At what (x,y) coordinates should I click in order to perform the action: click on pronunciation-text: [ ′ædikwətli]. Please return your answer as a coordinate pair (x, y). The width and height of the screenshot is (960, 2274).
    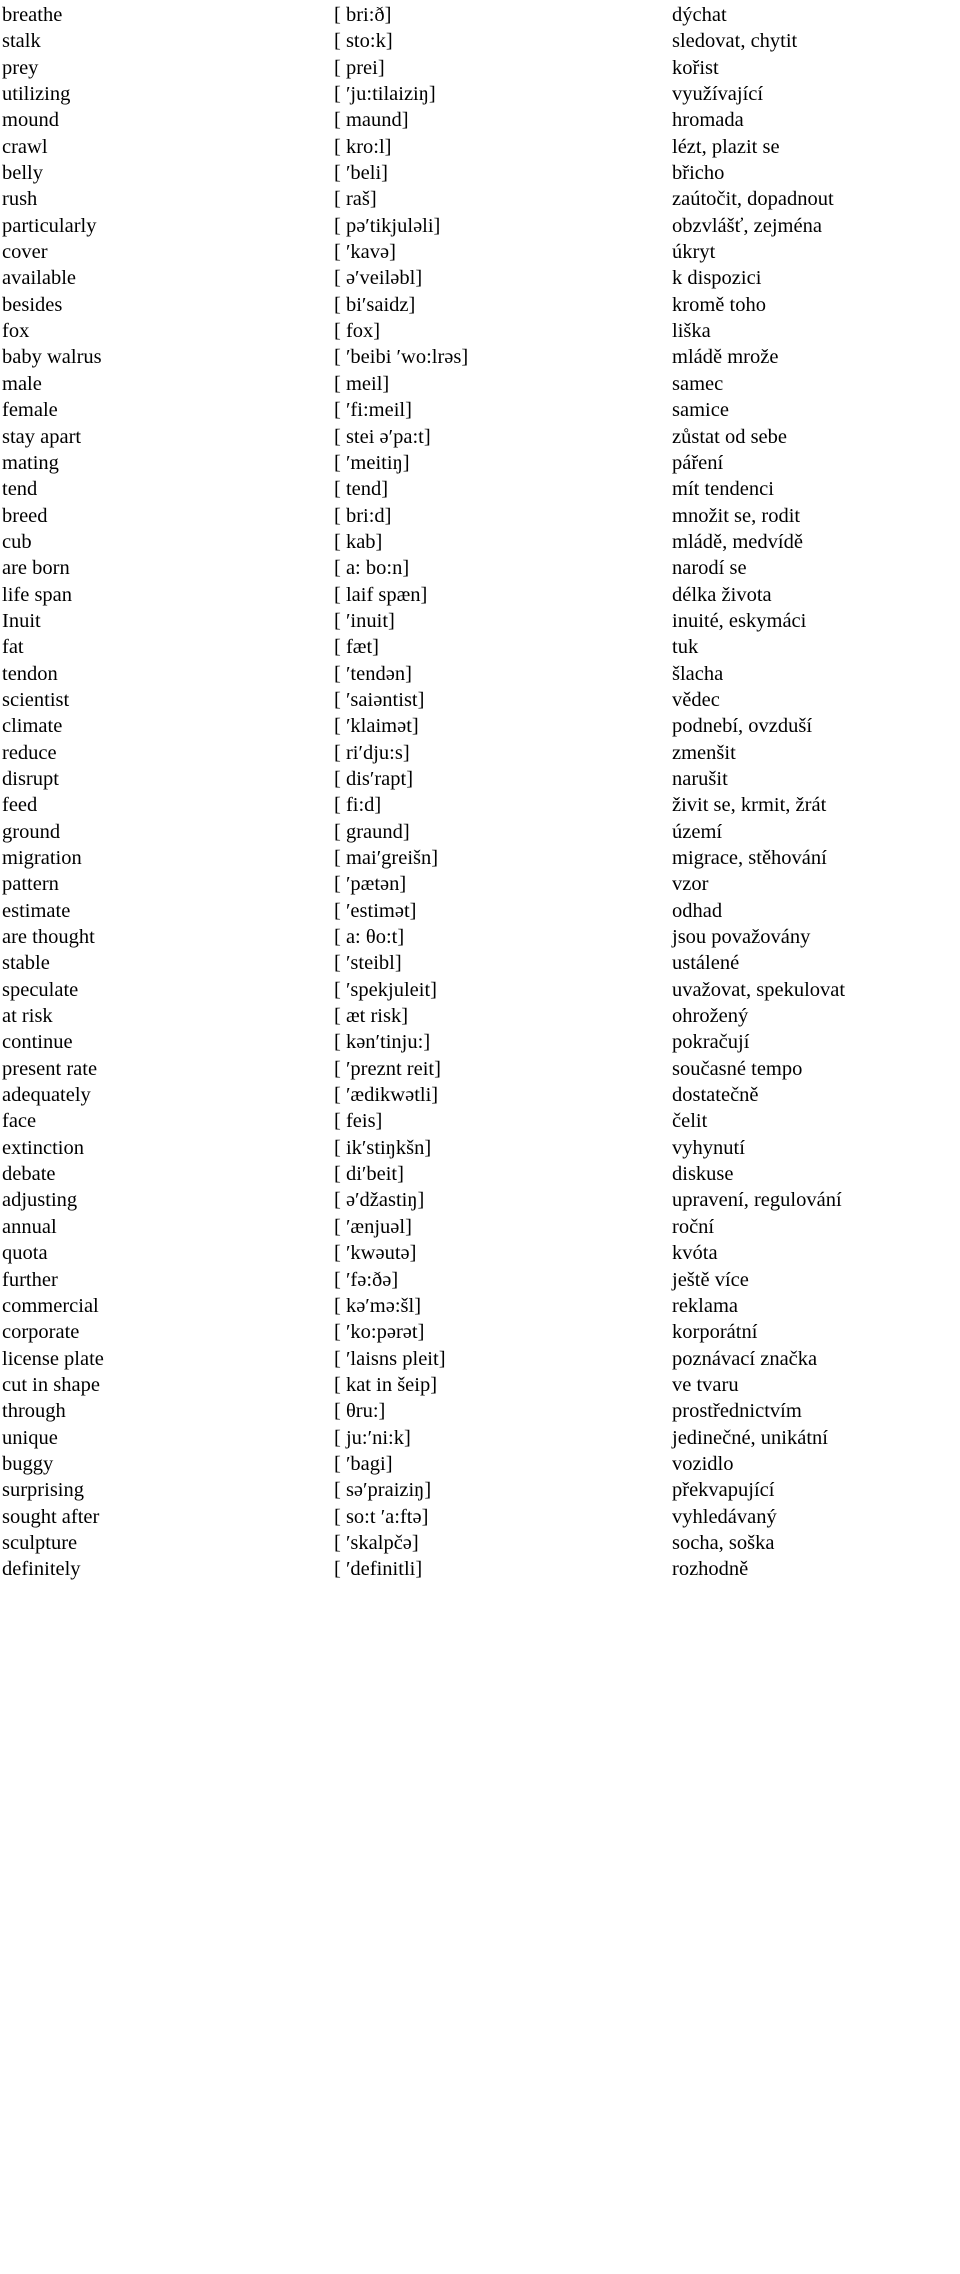
    Looking at the image, I should click on (386, 1095).